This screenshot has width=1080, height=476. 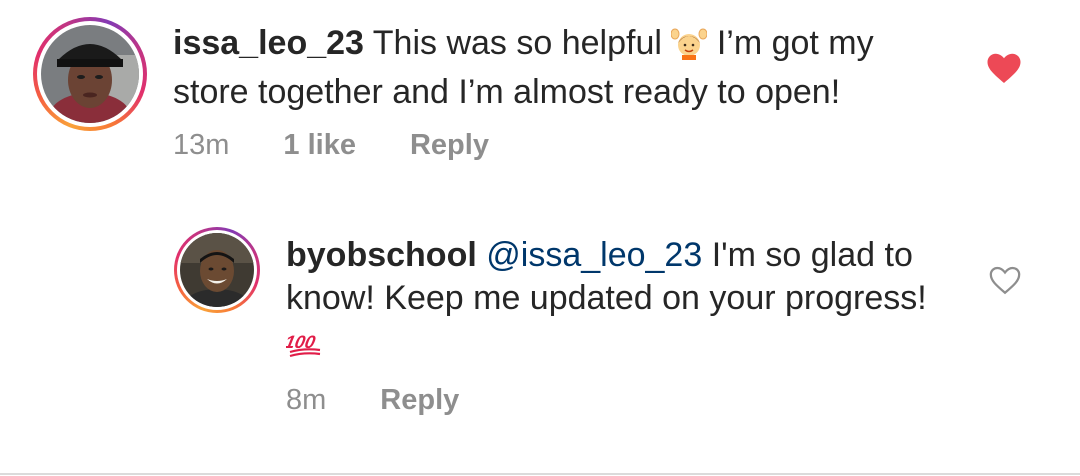 I want to click on avatar-byobschool, so click(x=217, y=270).